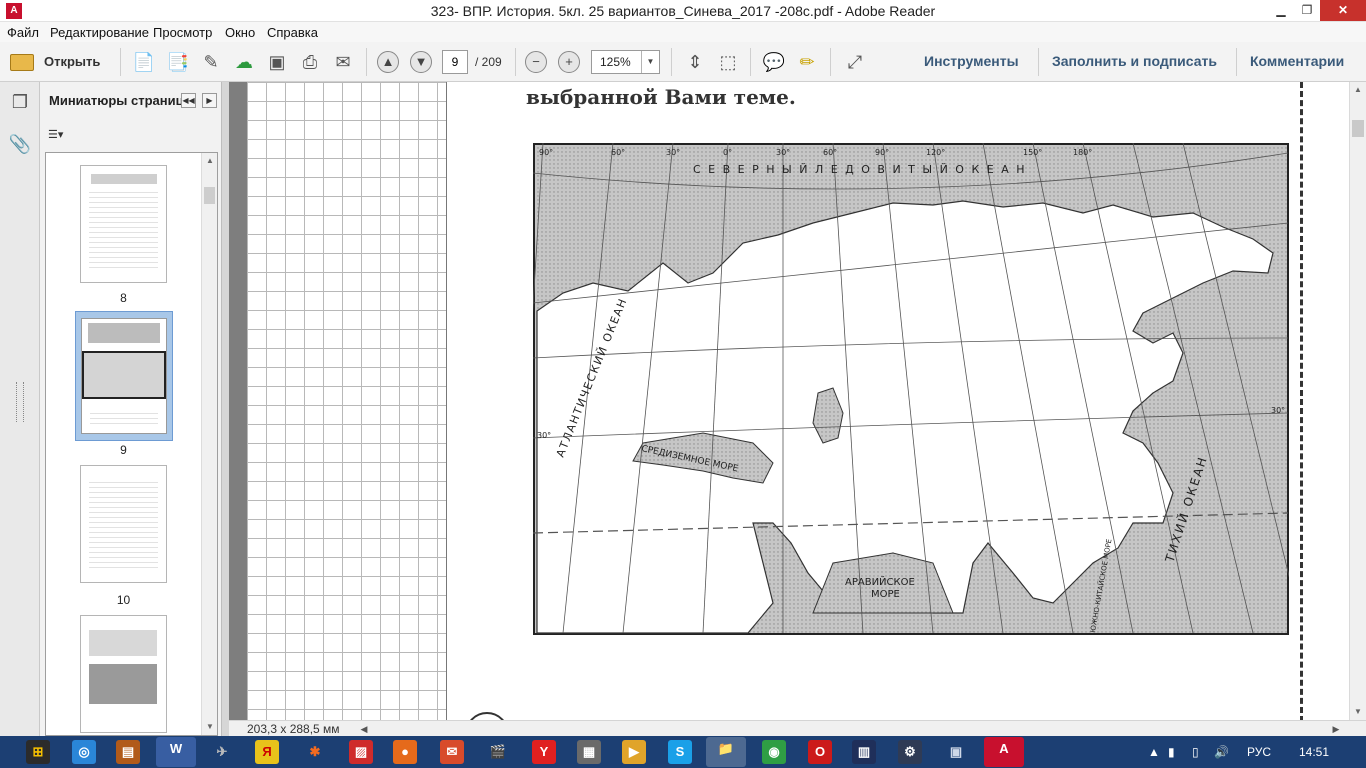 This screenshot has height=768, width=1366. I want to click on lon-label: 60°, so click(618, 152).